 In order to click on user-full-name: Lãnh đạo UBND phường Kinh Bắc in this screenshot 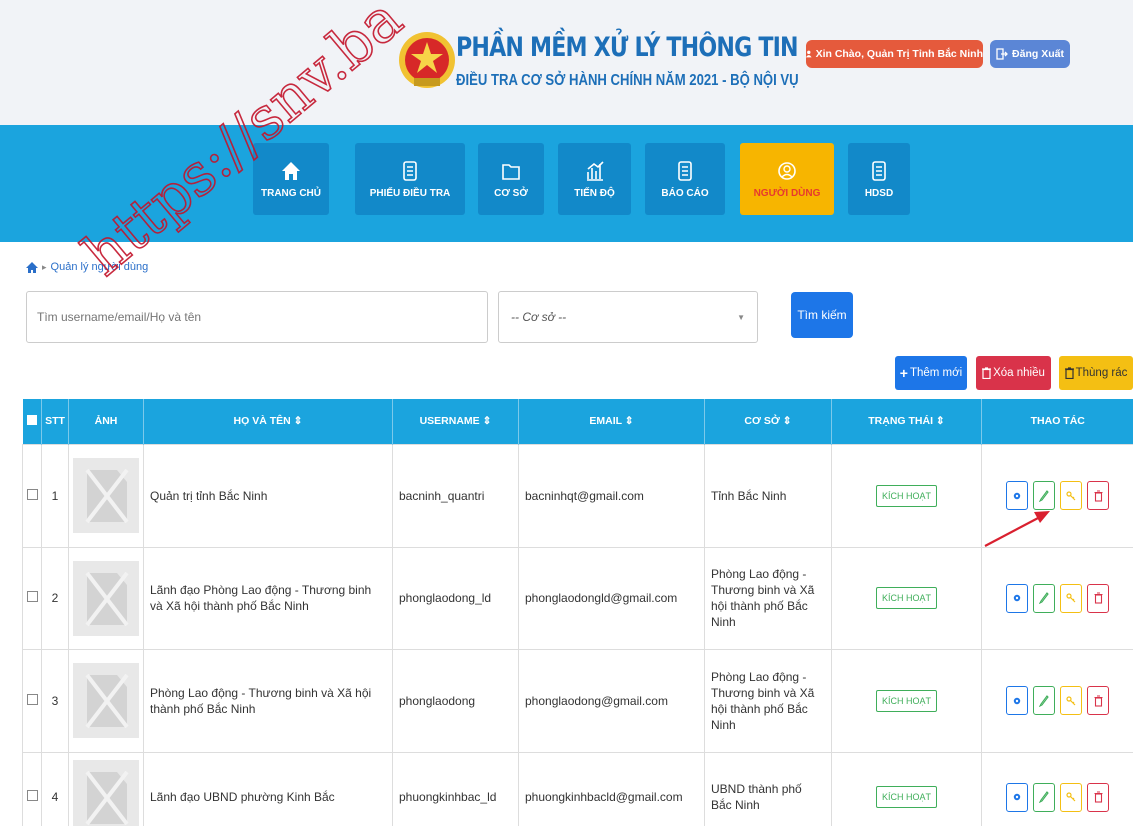, I will do `click(268, 788)`.